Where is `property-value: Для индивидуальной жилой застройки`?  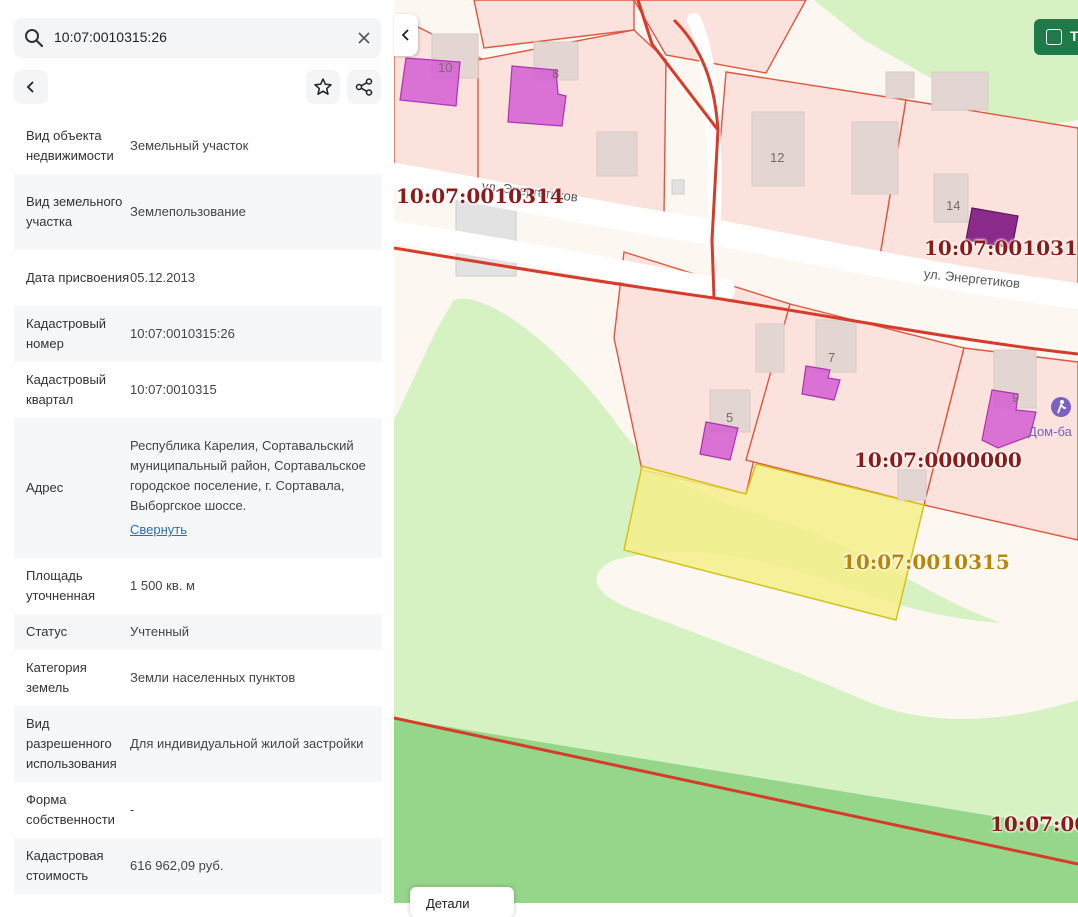
property-value: Для индивидуальной жилой застройки is located at coordinates (247, 743).